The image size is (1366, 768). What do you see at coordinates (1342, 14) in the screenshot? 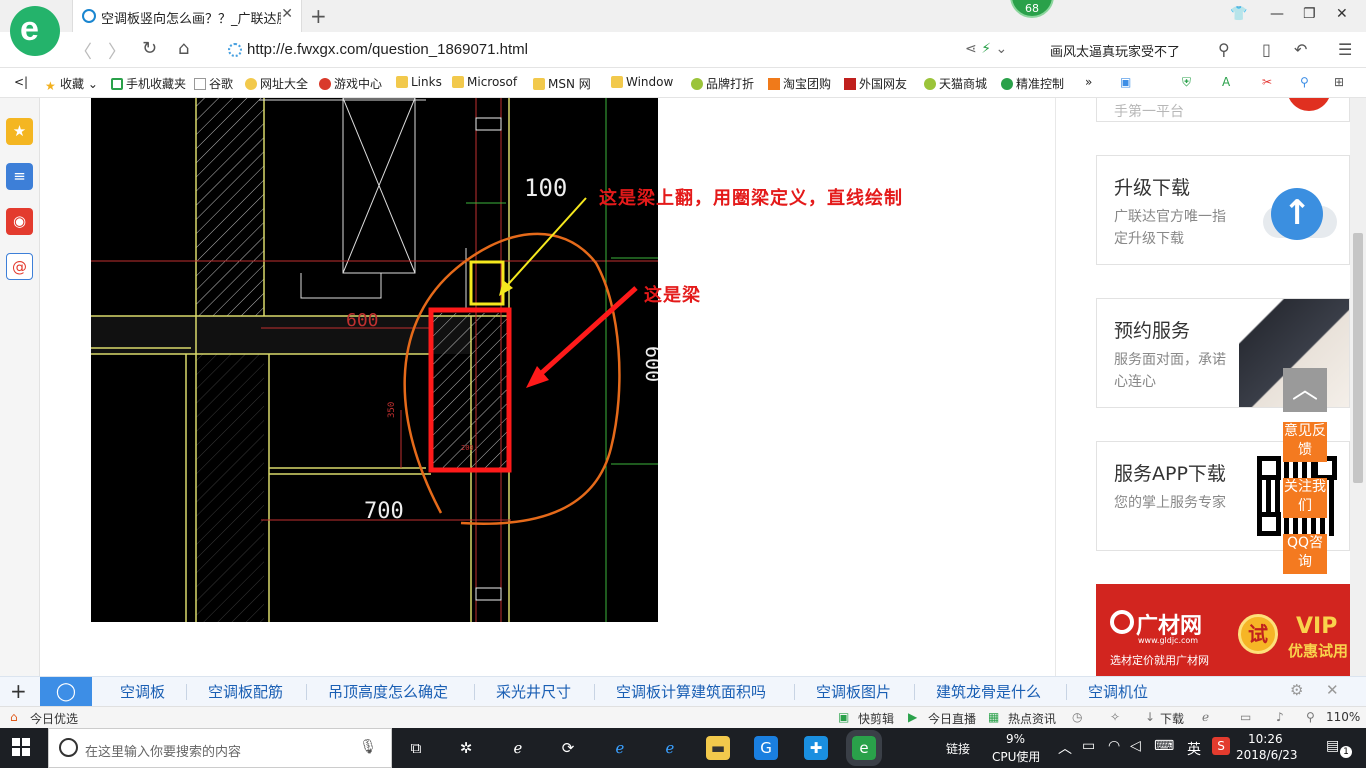
I see `close-icon: ✕` at bounding box center [1342, 14].